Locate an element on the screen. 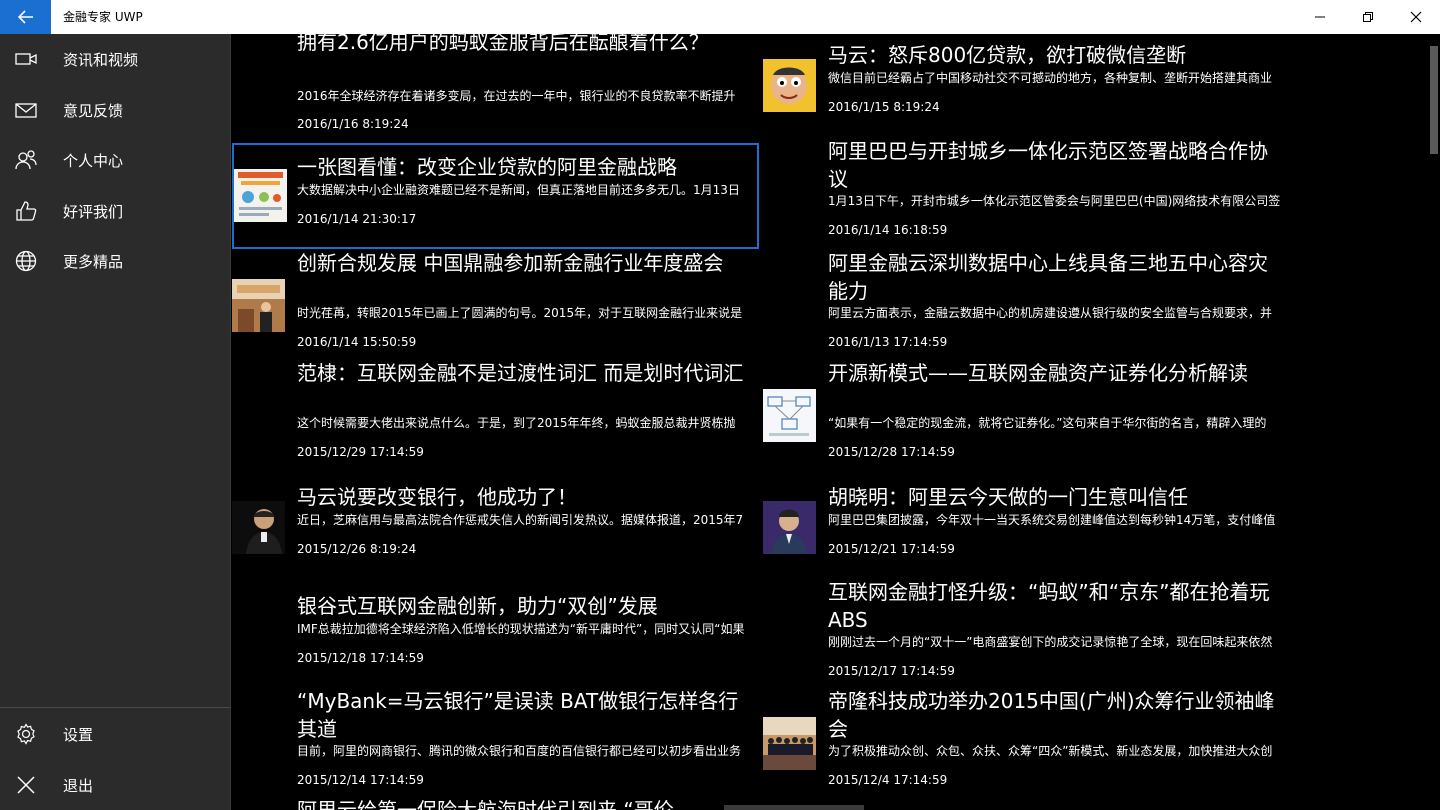  article-date: 2015/12/17 17:14:59 is located at coordinates (891, 671).